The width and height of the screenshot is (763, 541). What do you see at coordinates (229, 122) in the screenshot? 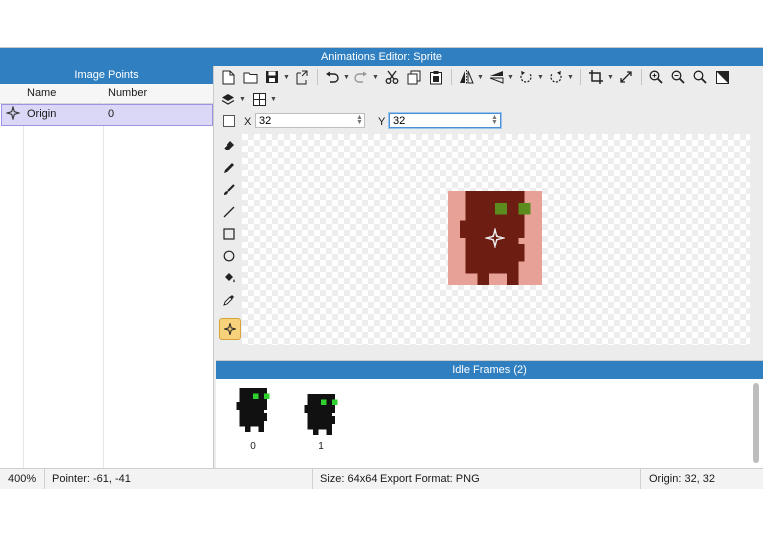
I see `selection-icon` at bounding box center [229, 122].